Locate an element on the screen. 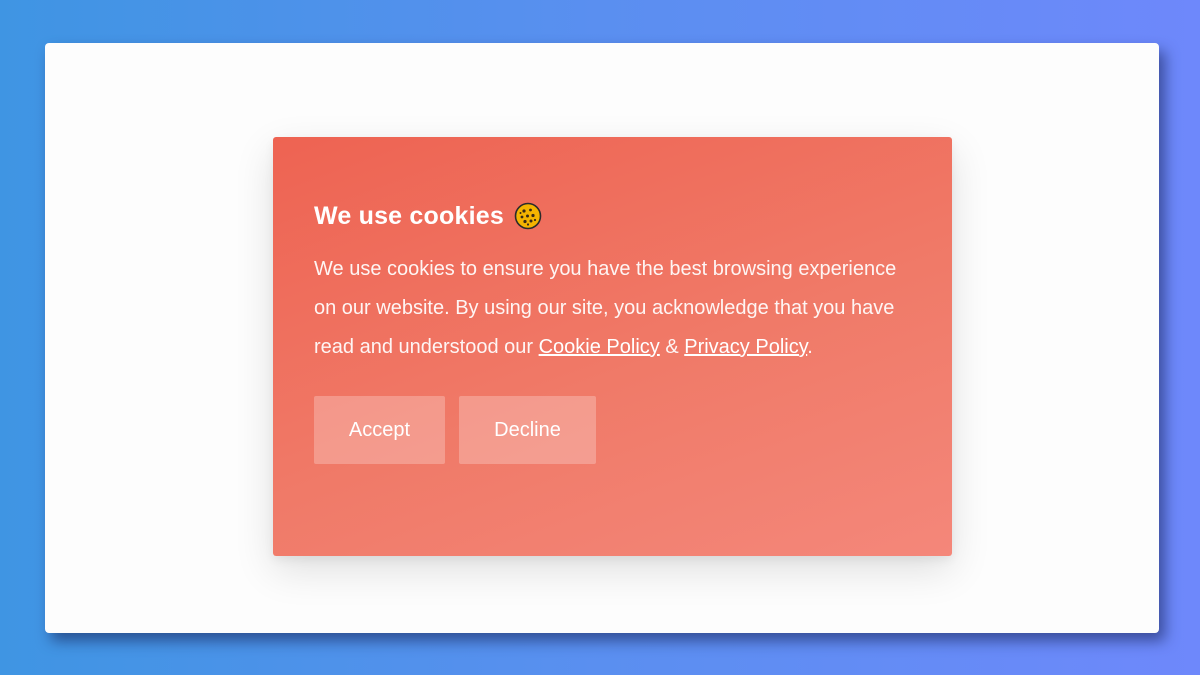 The height and width of the screenshot is (675, 1200). cookie-banner-title: We use cookies is located at coordinates (409, 215).